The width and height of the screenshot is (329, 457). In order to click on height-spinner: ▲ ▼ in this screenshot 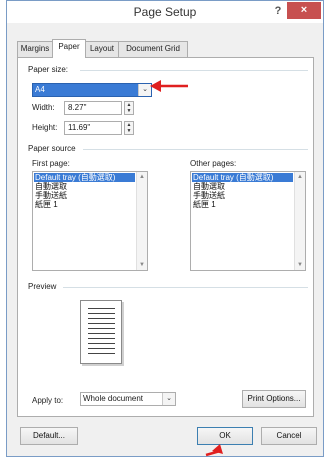, I will do `click(129, 128)`.